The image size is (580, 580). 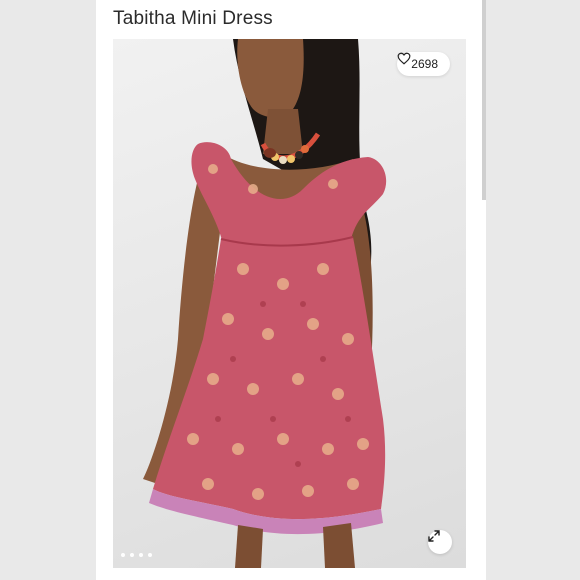 What do you see at coordinates (404, 58) in the screenshot?
I see `heart-icon` at bounding box center [404, 58].